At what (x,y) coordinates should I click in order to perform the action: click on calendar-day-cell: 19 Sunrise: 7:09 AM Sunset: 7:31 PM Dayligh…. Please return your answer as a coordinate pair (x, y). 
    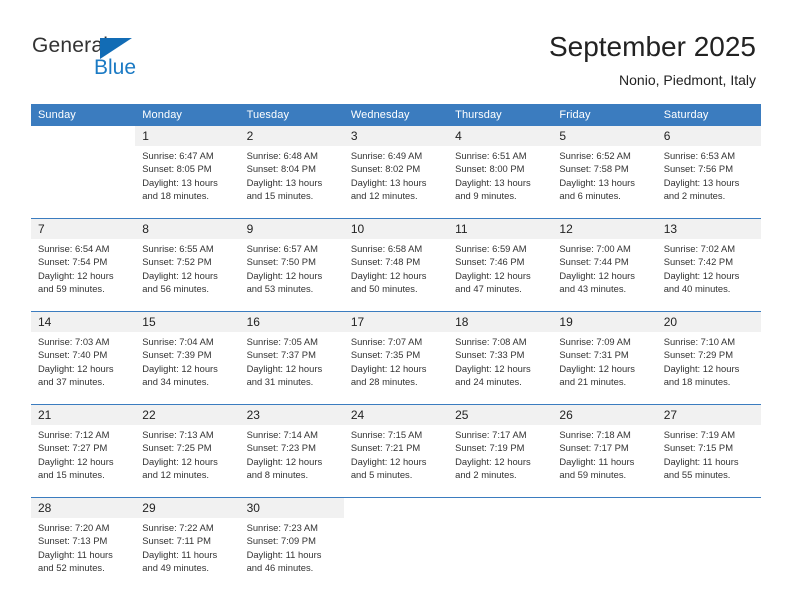
    Looking at the image, I should click on (604, 358).